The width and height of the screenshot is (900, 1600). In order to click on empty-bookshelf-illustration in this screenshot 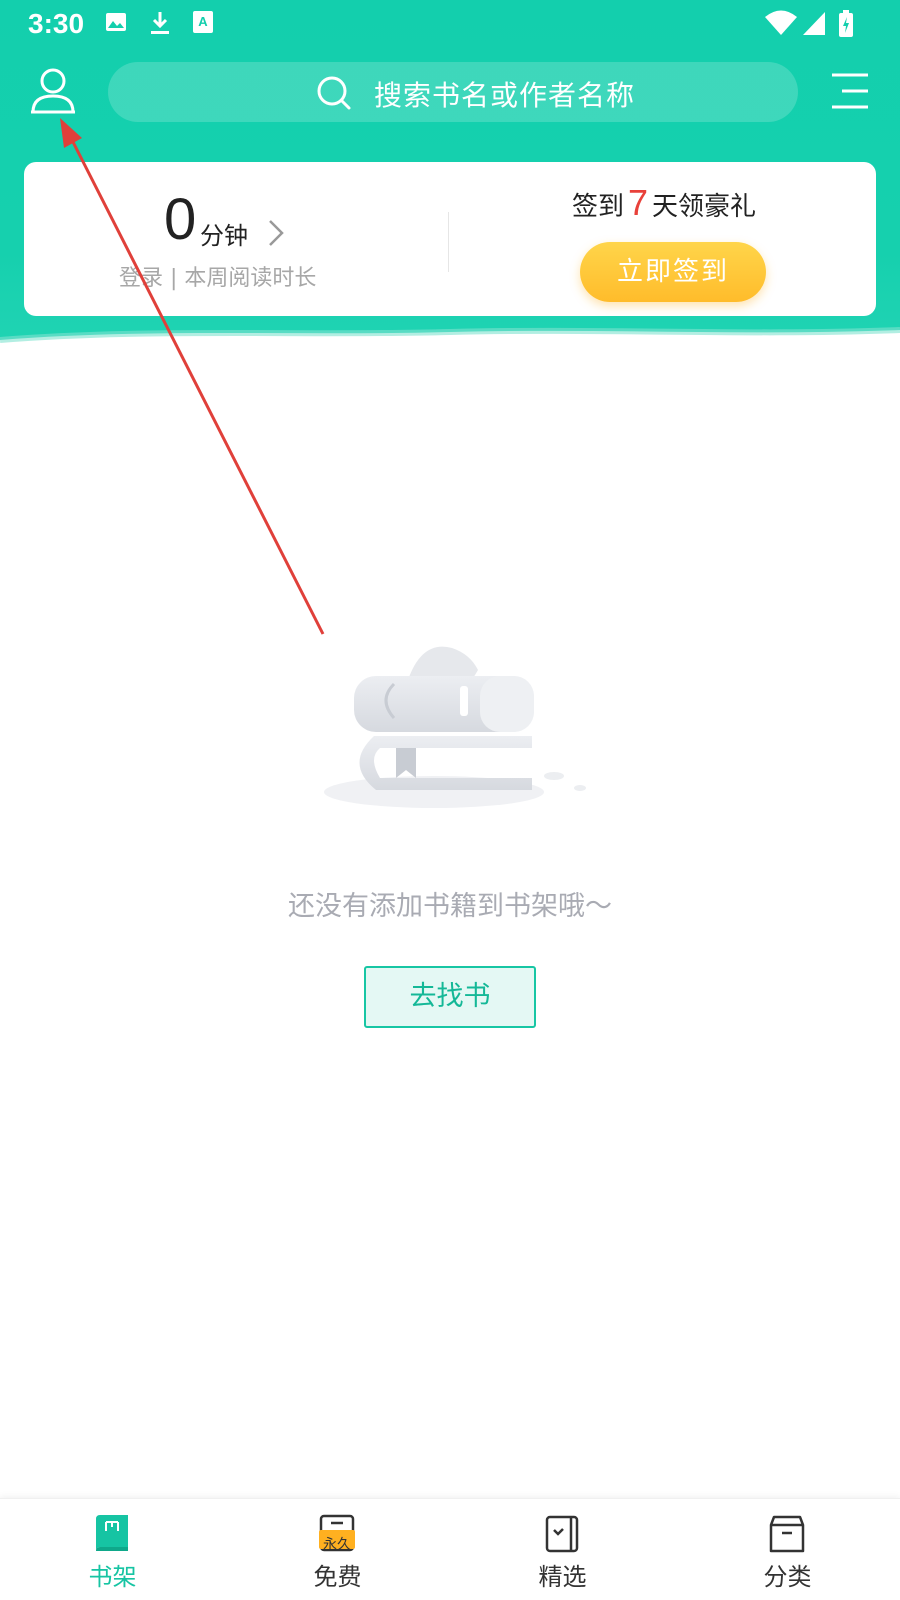, I will do `click(455, 727)`.